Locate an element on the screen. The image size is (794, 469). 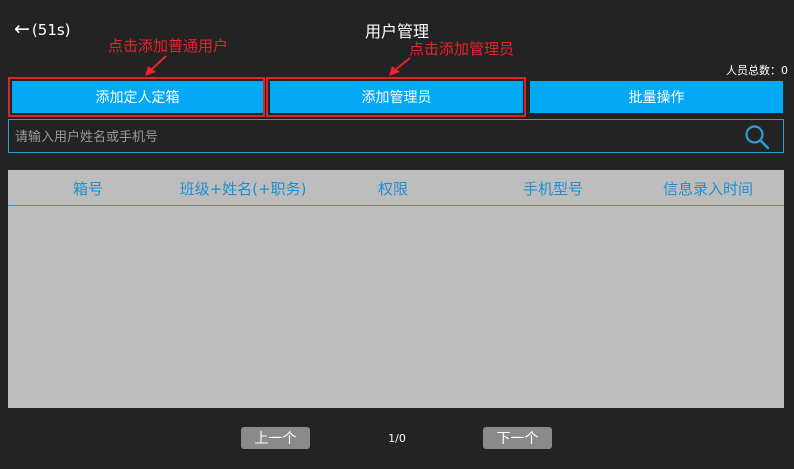
search-bar is located at coordinates (396, 136).